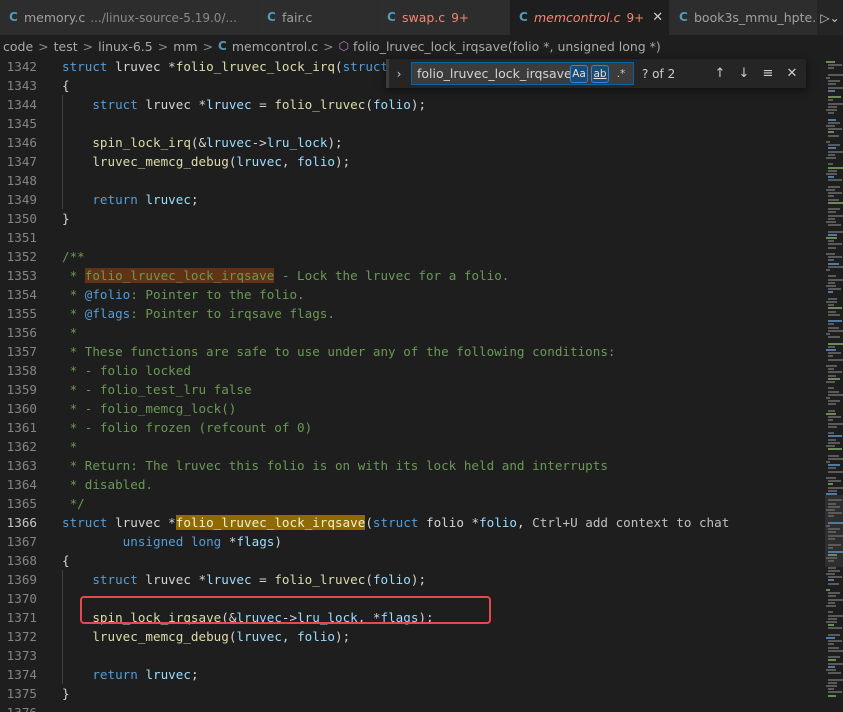 The width and height of the screenshot is (843, 712). I want to click on code-token: }, so click(66, 218).